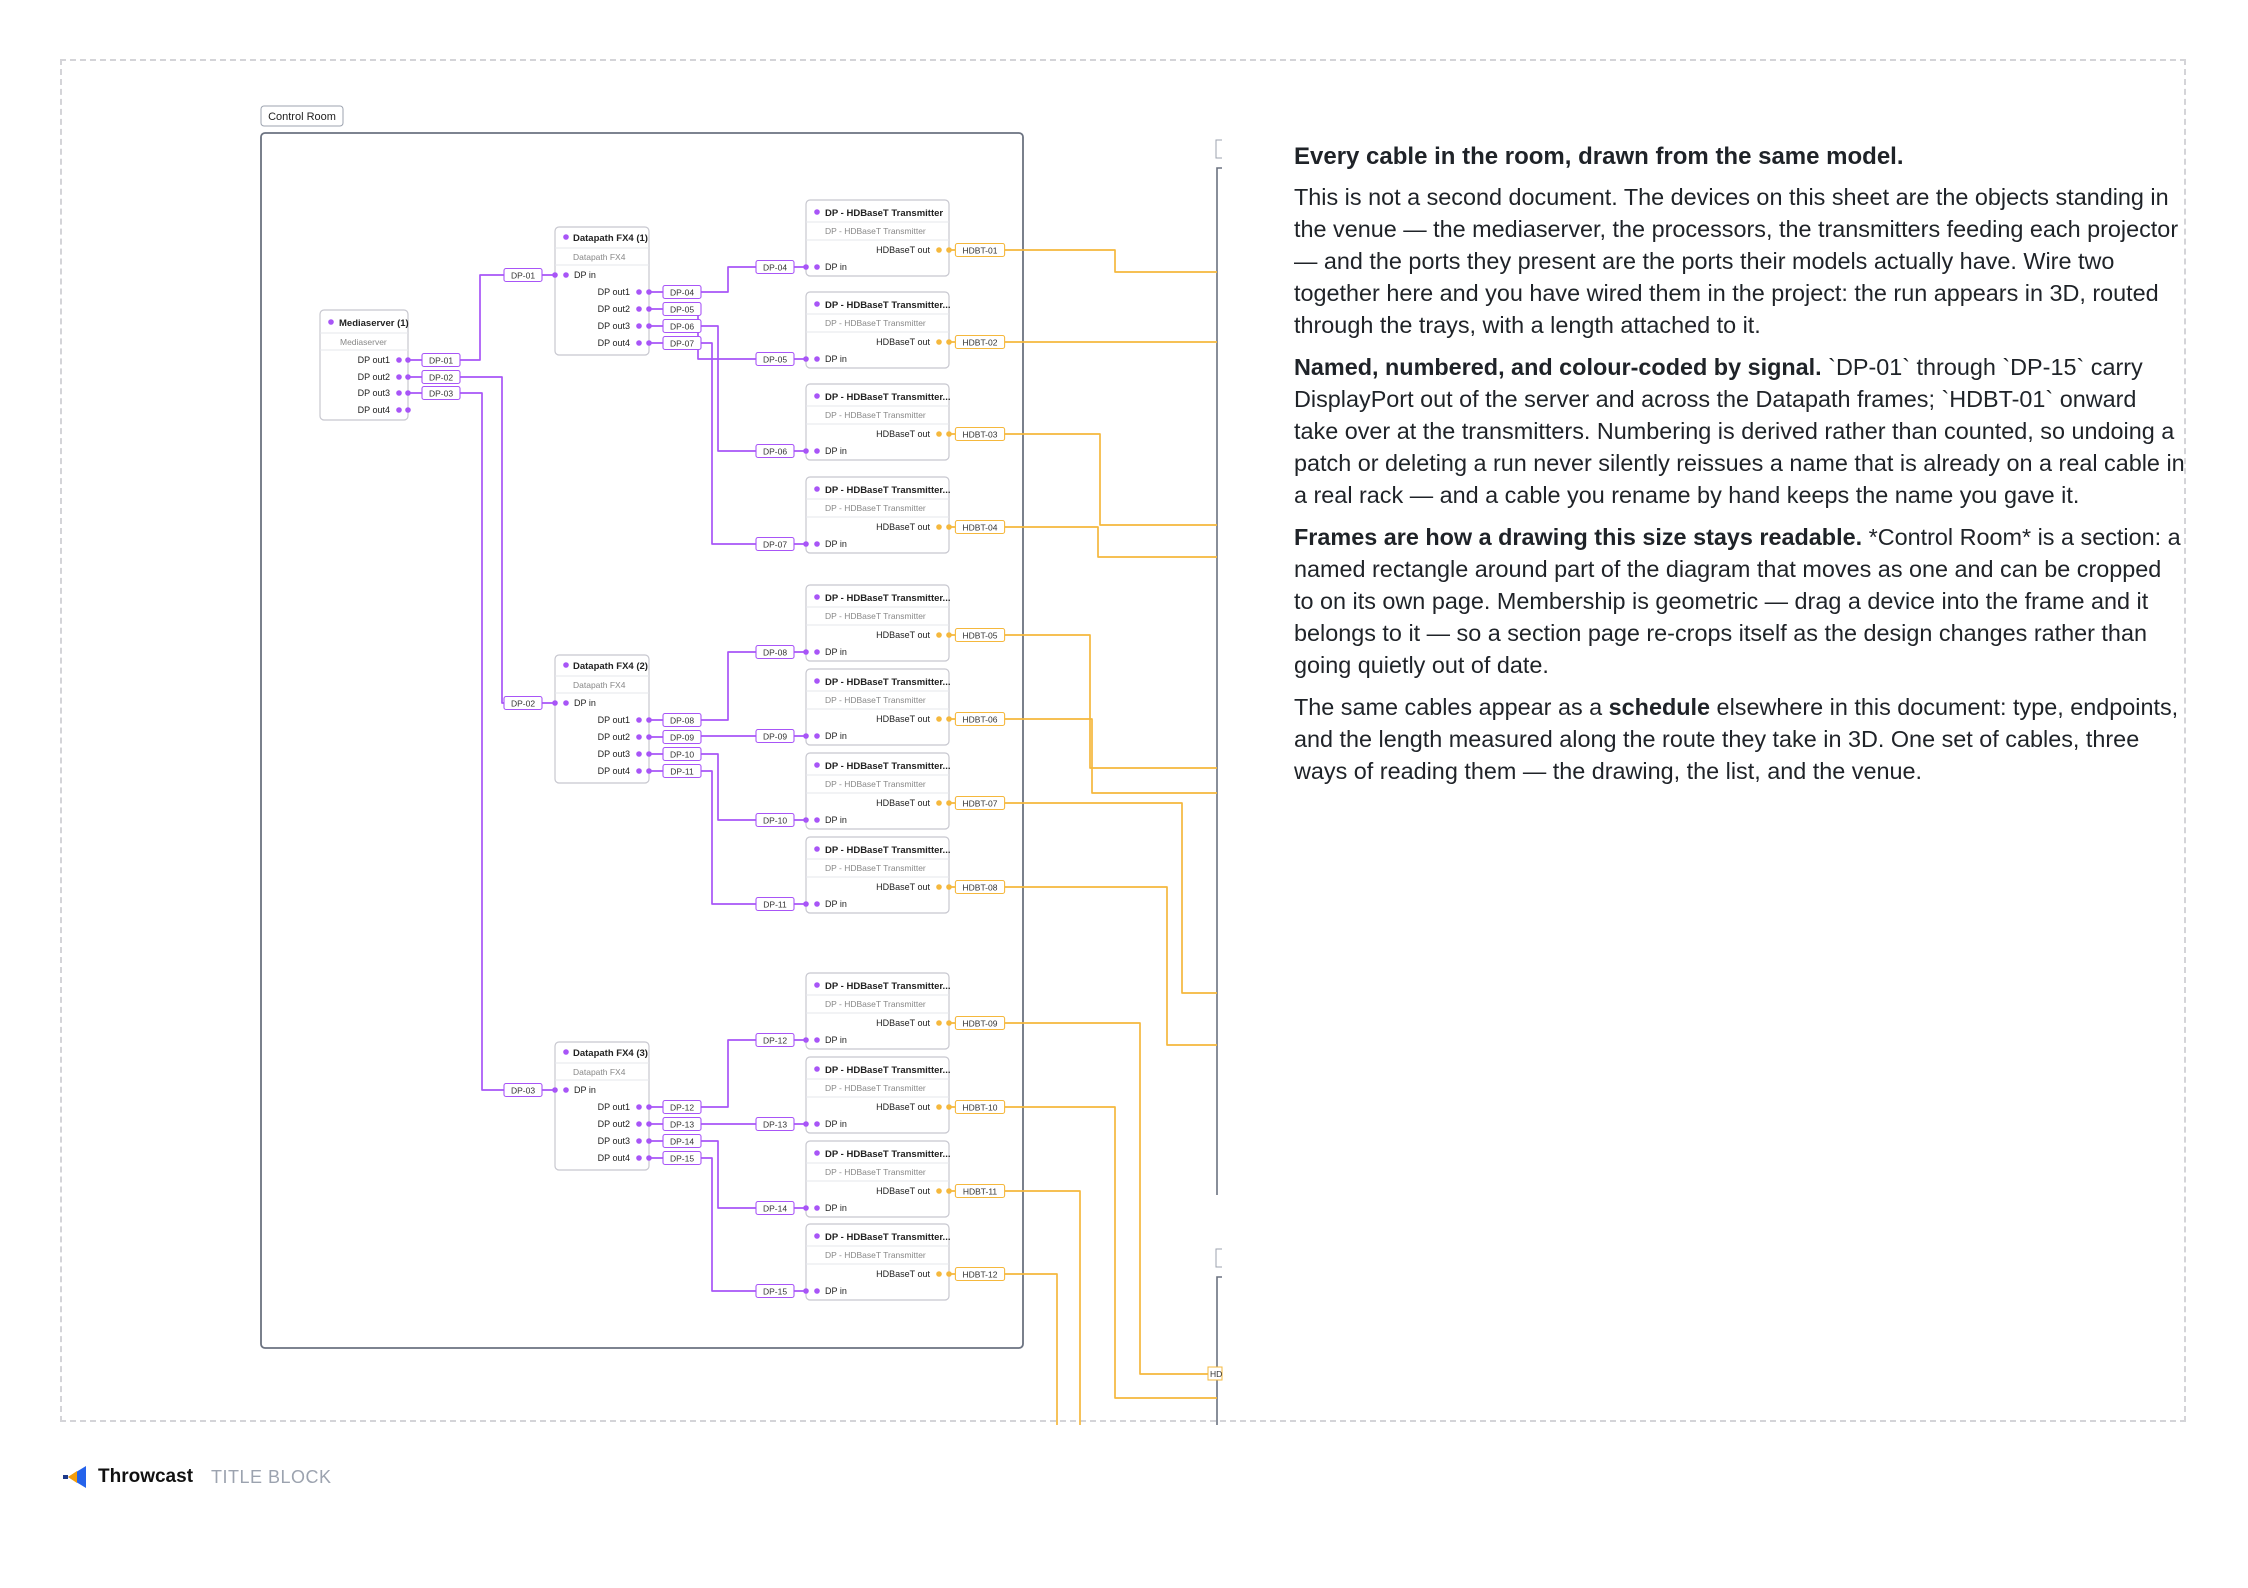  Describe the element at coordinates (980, 434) in the screenshot. I see `cable-tag-hdbt-03: HDBT-03` at that location.